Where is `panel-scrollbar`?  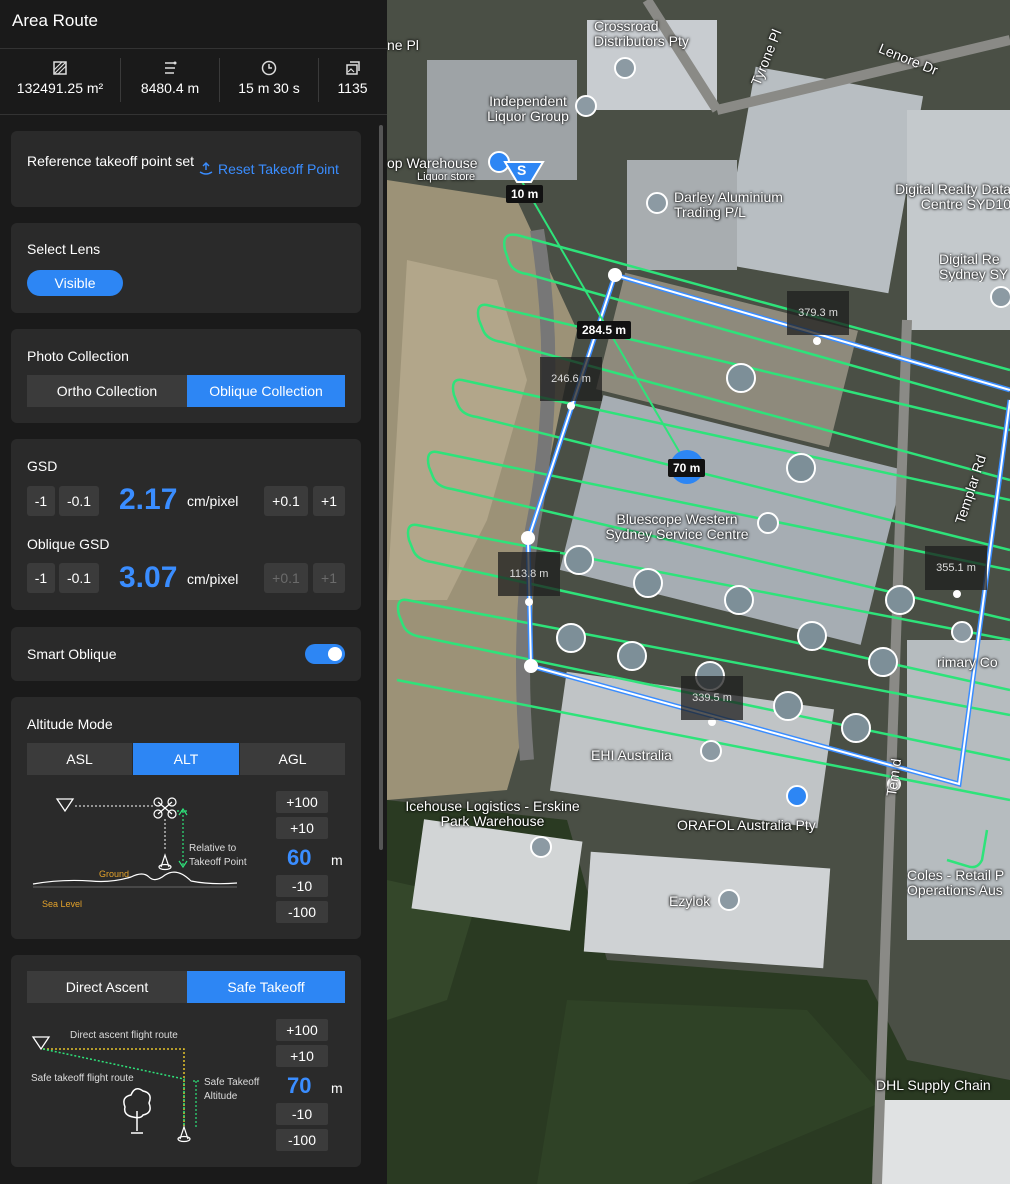 panel-scrollbar is located at coordinates (381, 487).